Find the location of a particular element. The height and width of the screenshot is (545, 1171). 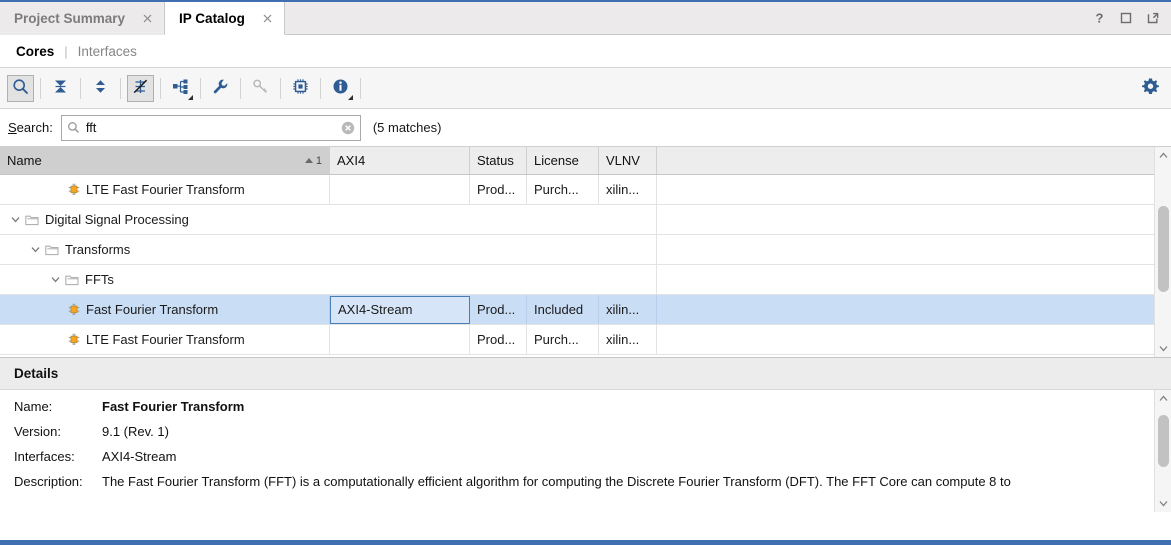

cell-axi4: AXI4-Stream is located at coordinates (400, 309).